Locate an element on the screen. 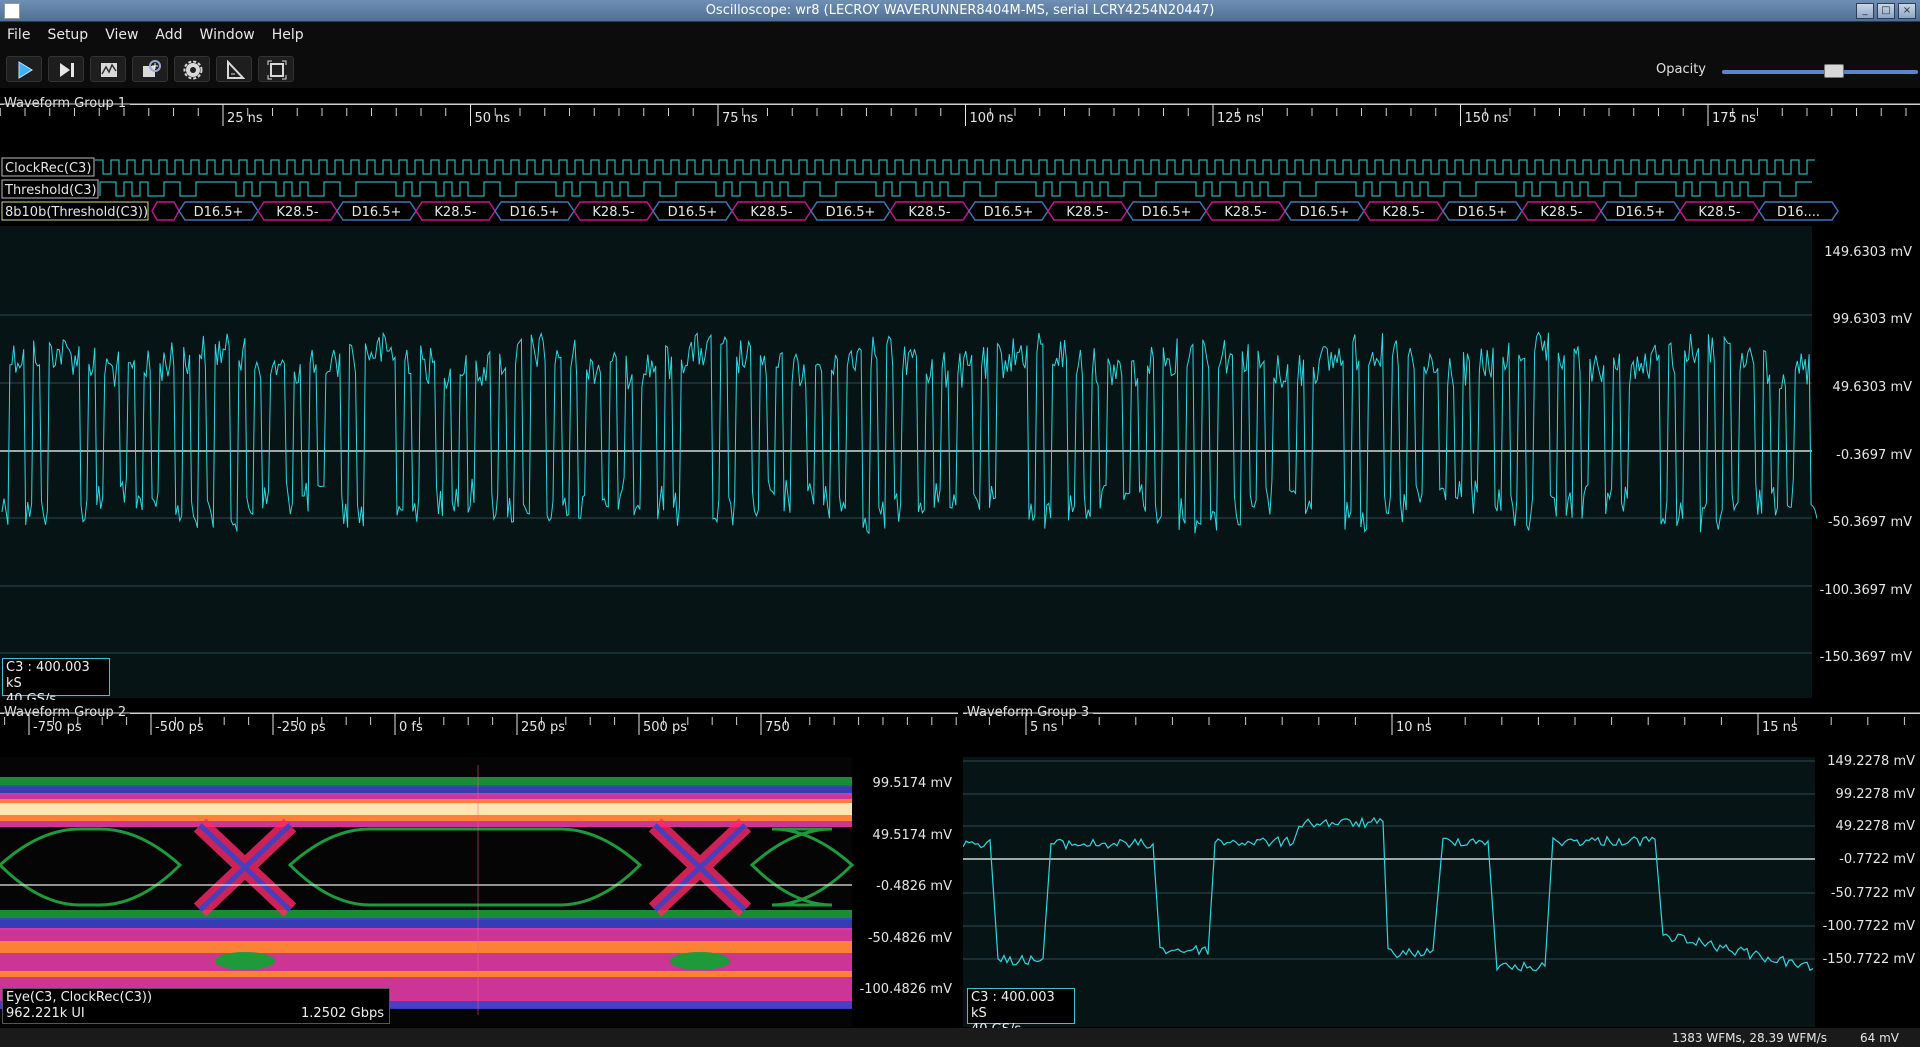 Image resolution: width=1920 pixels, height=1047 pixels. menu-window: Window is located at coordinates (227, 32).